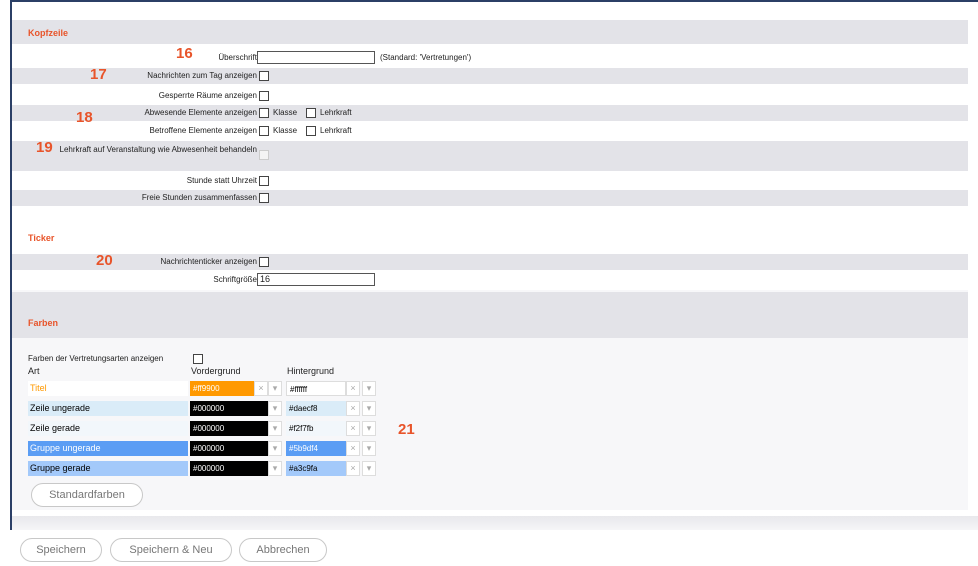 The width and height of the screenshot is (978, 566). I want to click on betroffene-klasse-checkbox, so click(264, 131).